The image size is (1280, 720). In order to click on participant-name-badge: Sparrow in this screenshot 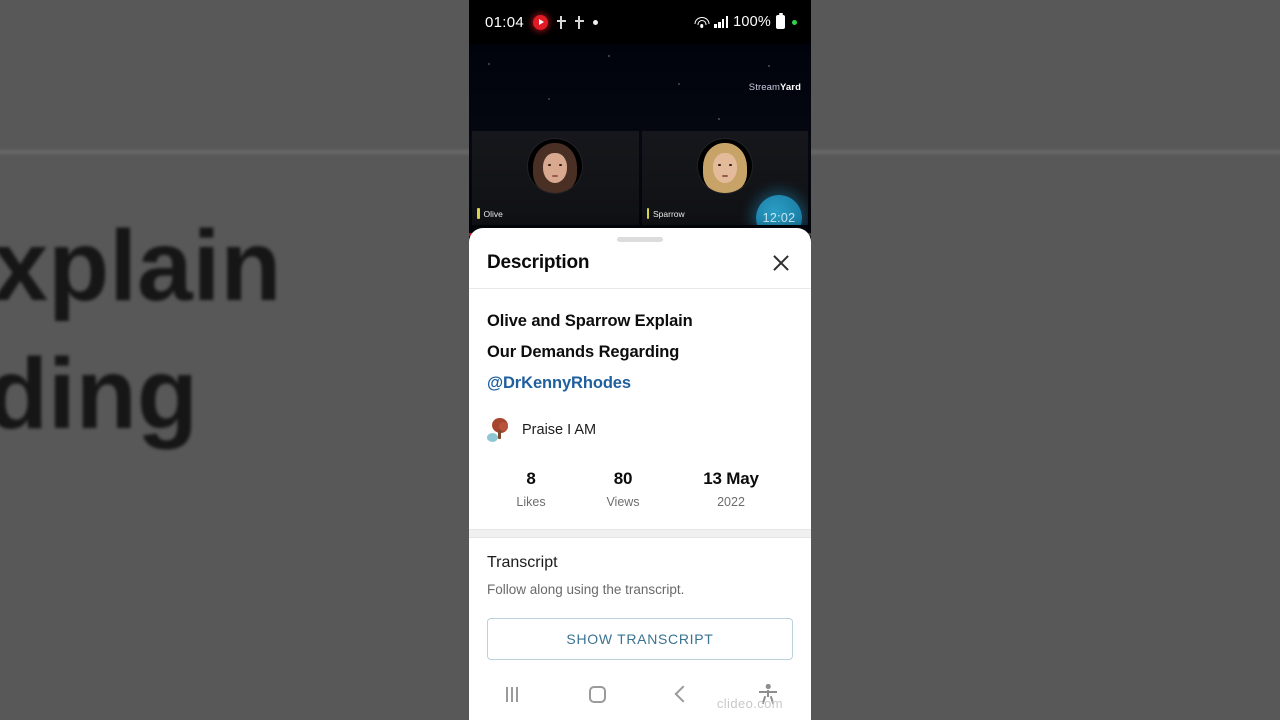, I will do `click(665, 213)`.